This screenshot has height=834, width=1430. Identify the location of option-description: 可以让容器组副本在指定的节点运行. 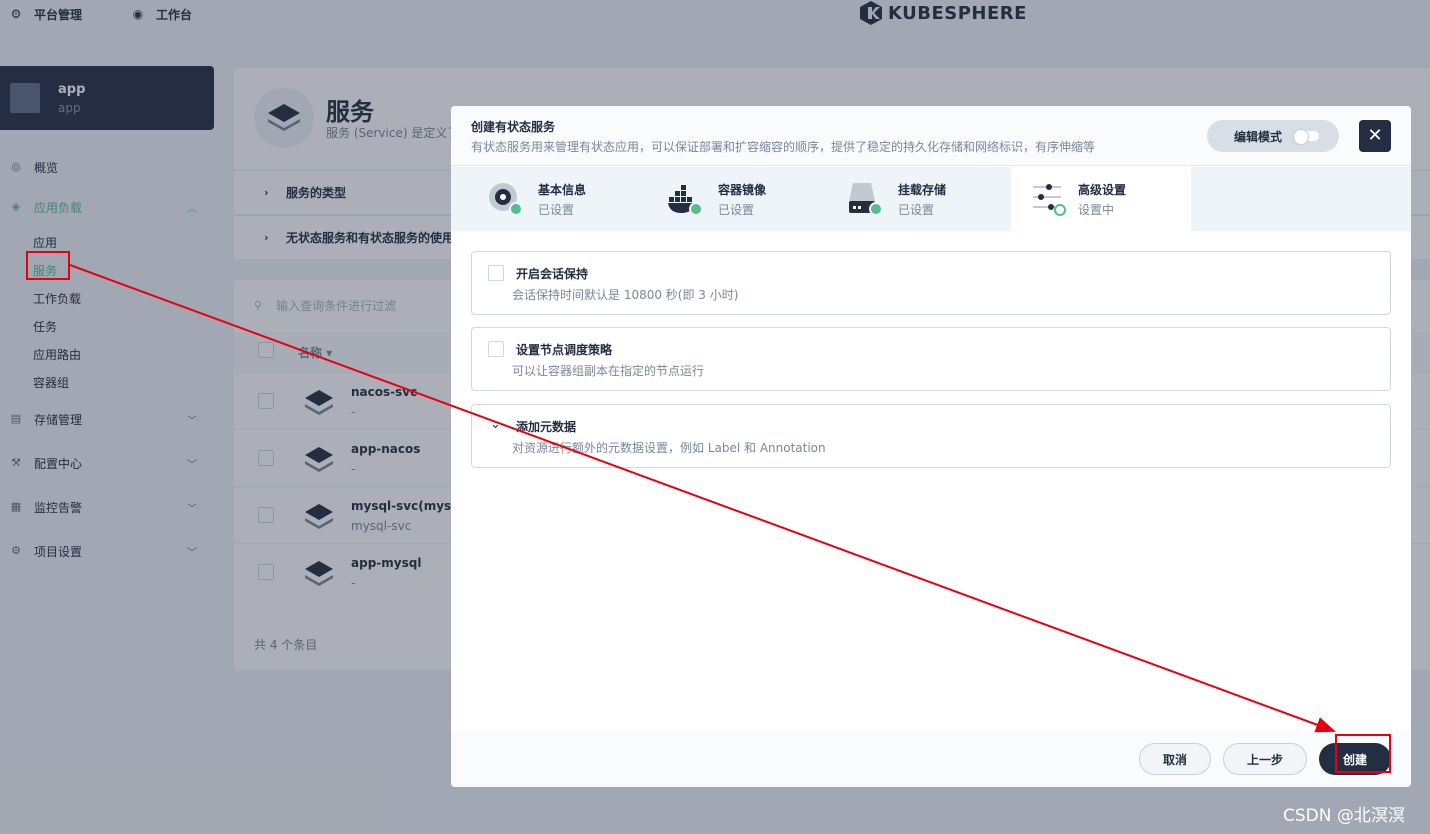
(608, 371).